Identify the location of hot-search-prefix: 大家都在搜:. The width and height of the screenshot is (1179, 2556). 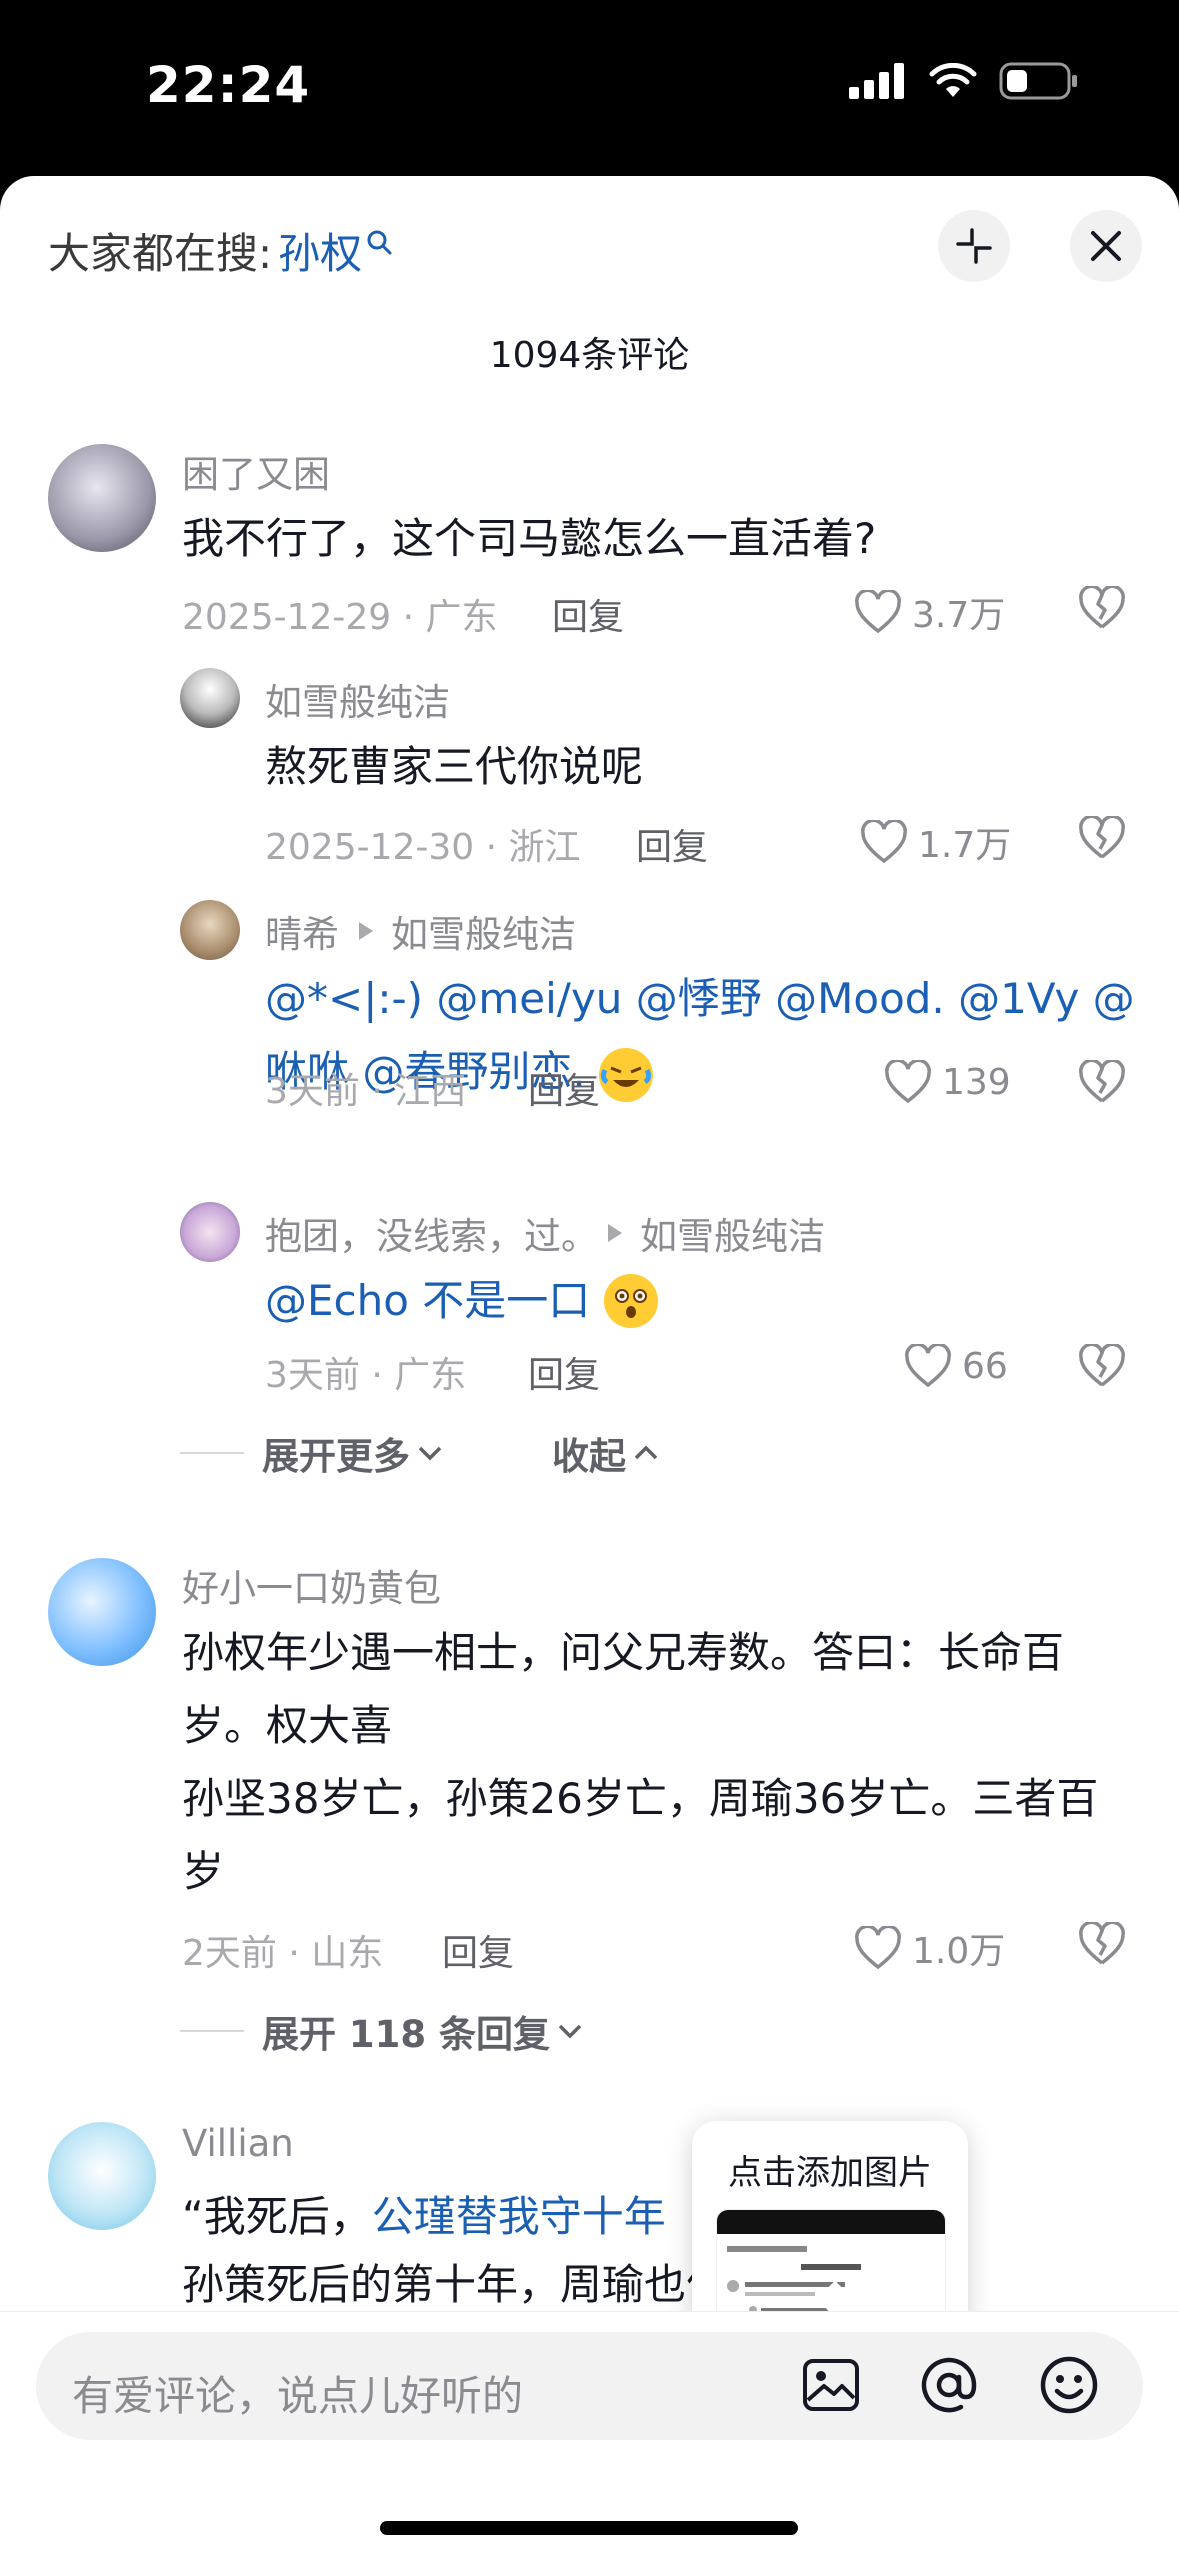
(160, 253).